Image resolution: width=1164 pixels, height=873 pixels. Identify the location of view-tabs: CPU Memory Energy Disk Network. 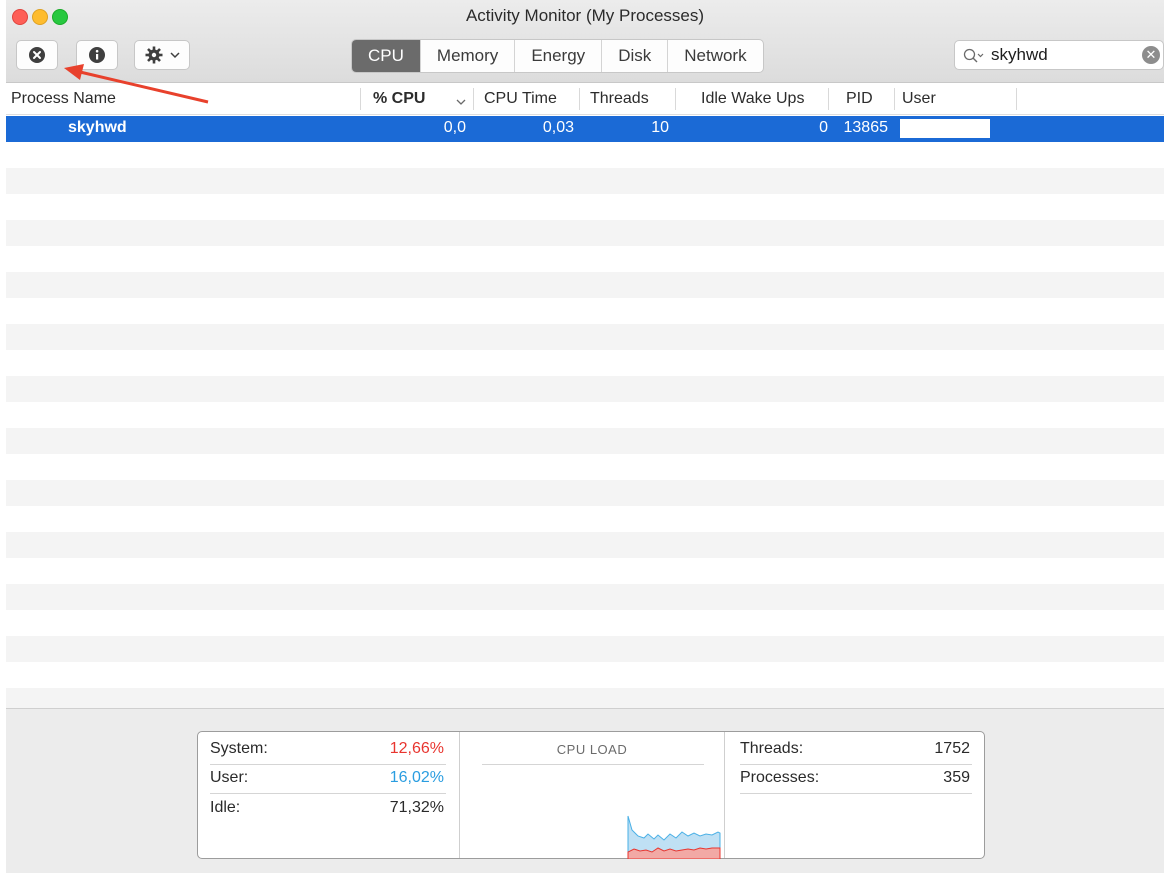
(557, 56).